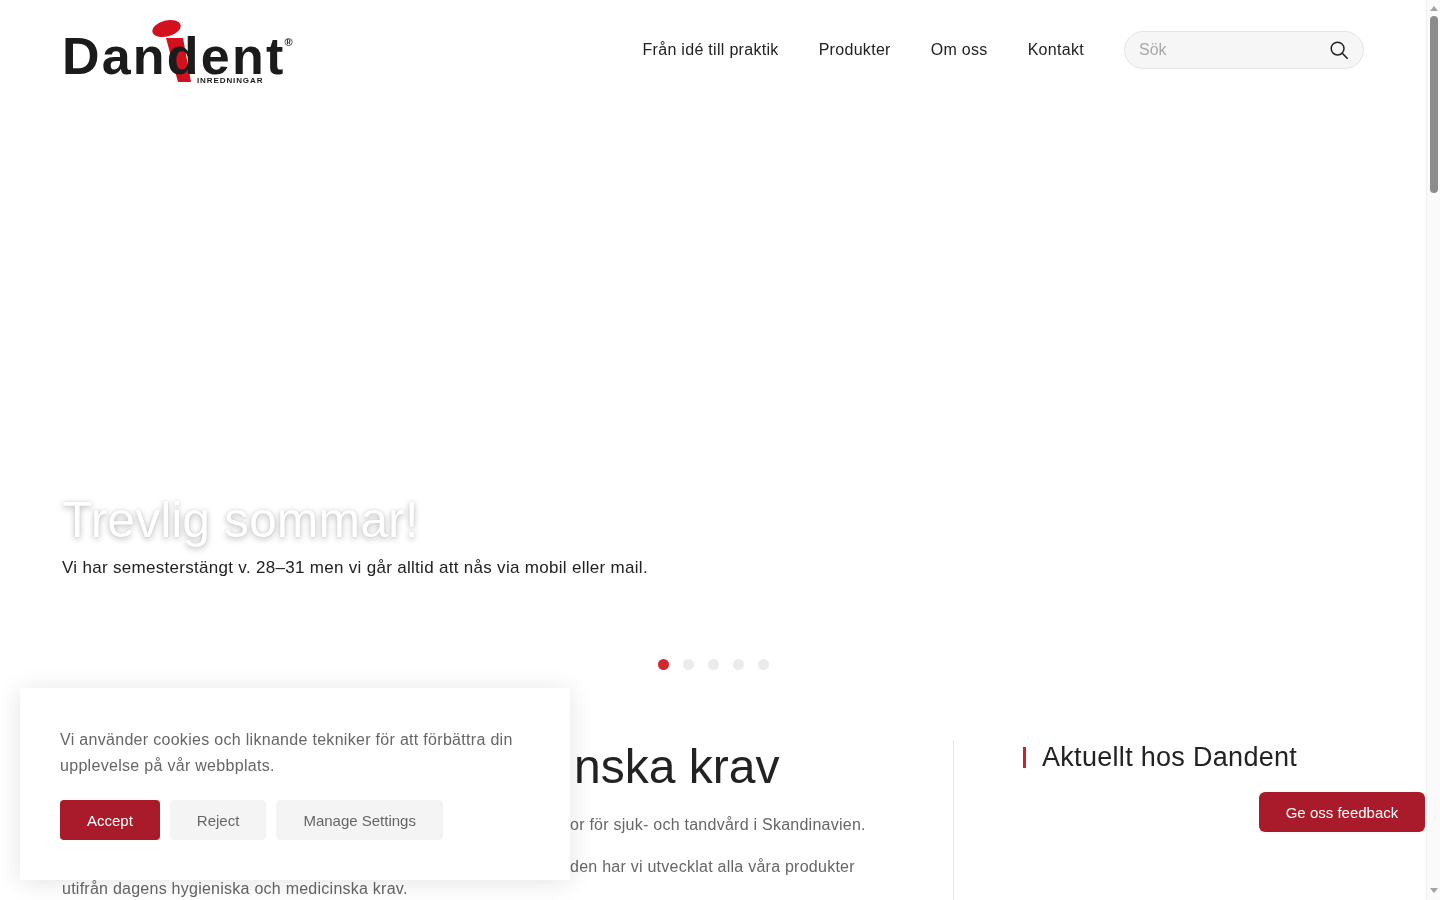 This screenshot has height=900, width=1440. I want to click on nav-link: Kontakt, so click(1055, 50).